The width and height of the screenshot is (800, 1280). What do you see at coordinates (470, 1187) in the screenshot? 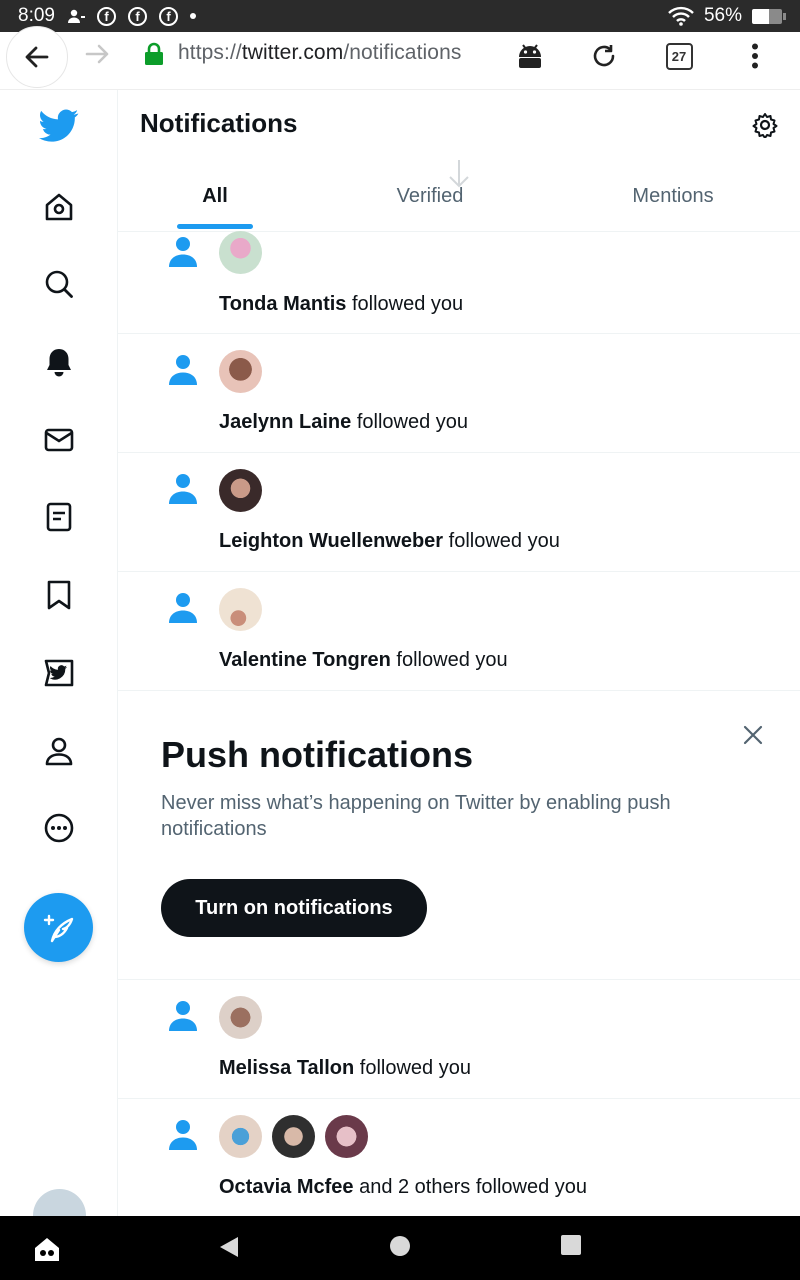
I see `notification-action: and 2 others followed you` at bounding box center [470, 1187].